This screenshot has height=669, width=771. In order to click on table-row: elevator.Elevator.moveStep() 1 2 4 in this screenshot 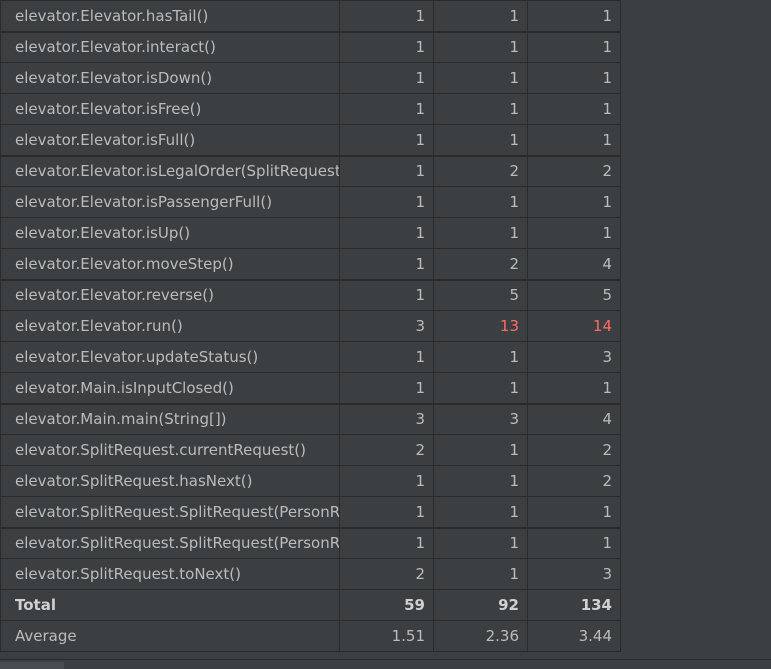, I will do `click(310, 264)`.